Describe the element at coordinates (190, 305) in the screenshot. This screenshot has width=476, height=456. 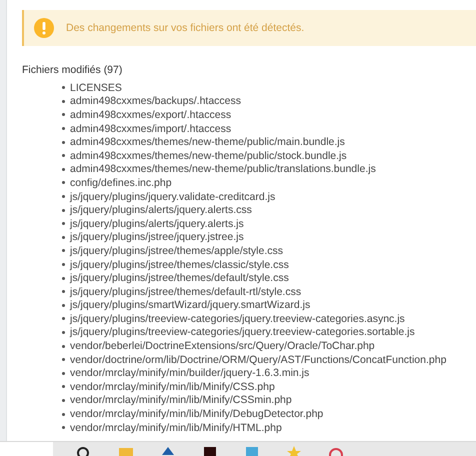
I see `file-path: js/jquery/plugins/smartWizard/jquery.smartWizard.js` at that location.